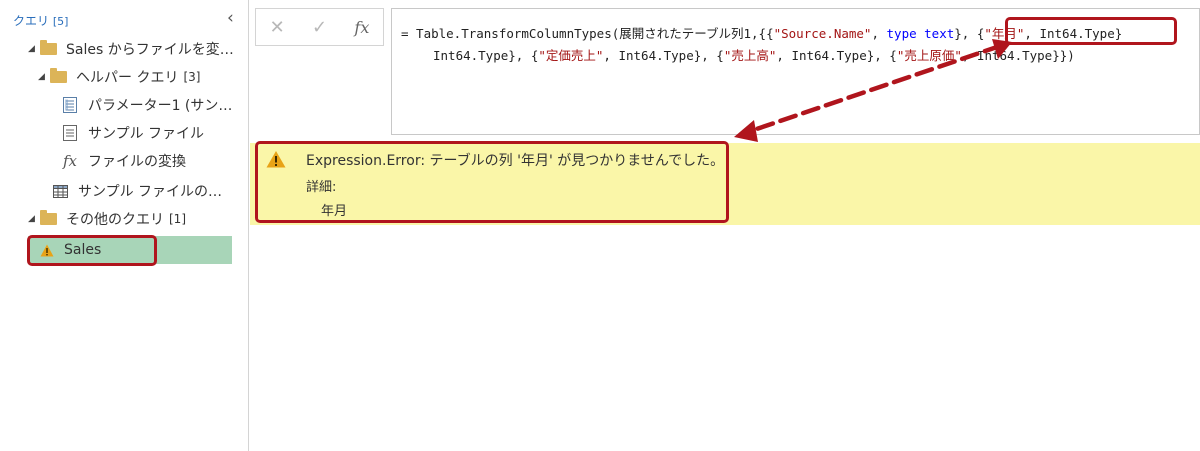  I want to click on tree-item-transform-file: fx ファイルの変換, so click(154, 161).